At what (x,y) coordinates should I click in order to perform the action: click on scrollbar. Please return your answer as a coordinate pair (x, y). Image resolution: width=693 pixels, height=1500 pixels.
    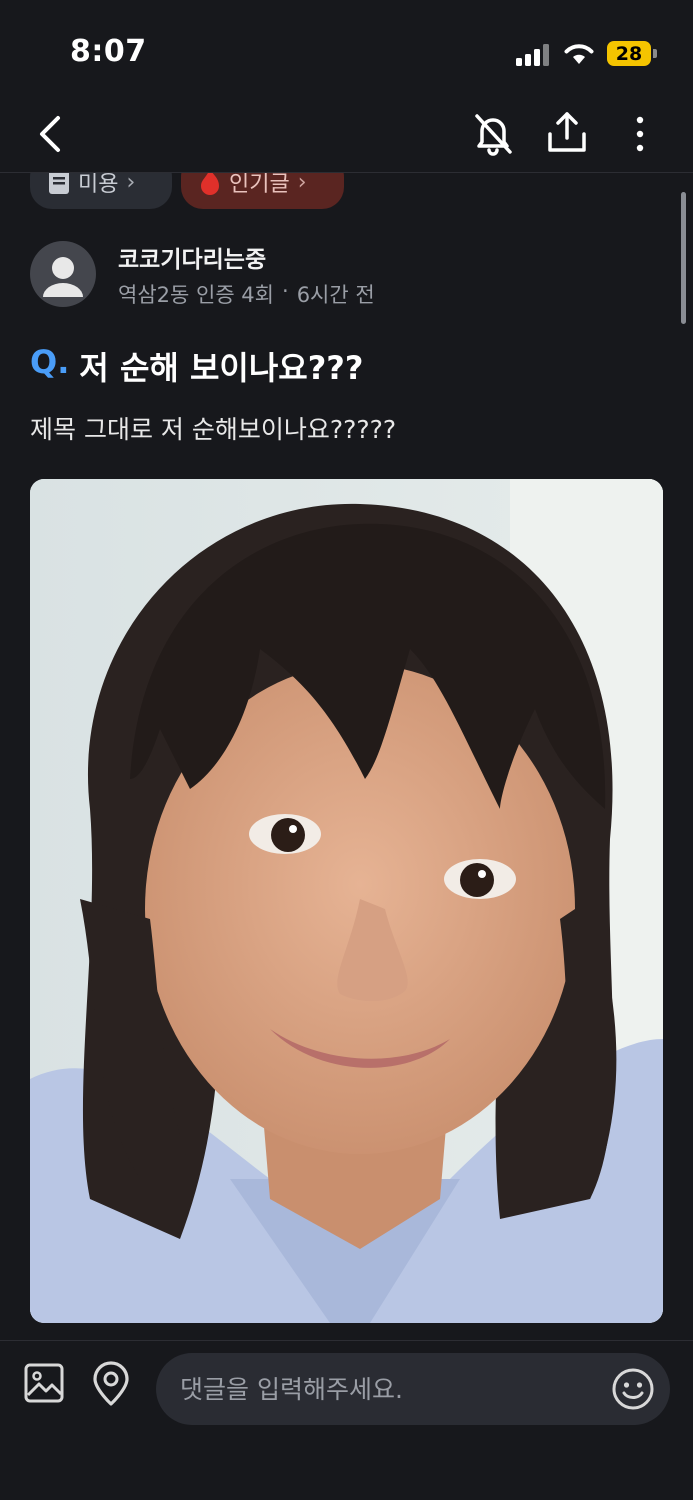
    Looking at the image, I should click on (683, 258).